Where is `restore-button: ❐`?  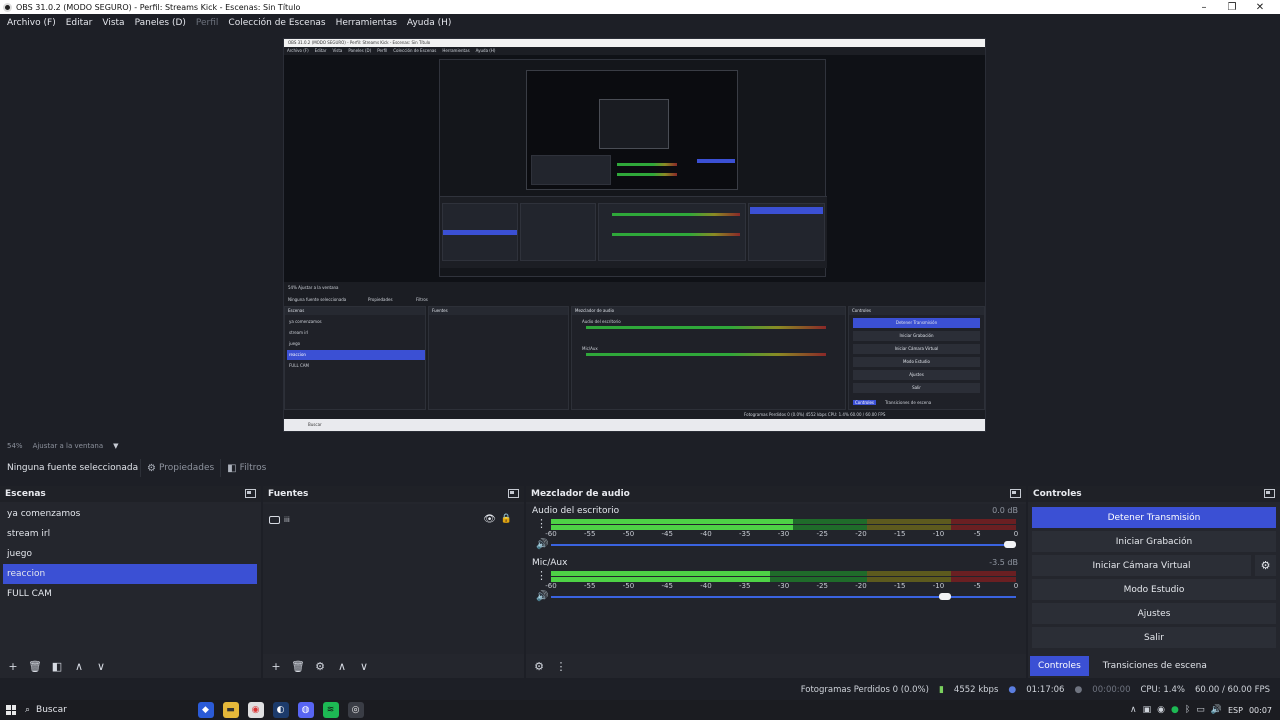 restore-button: ❐ is located at coordinates (1232, 7).